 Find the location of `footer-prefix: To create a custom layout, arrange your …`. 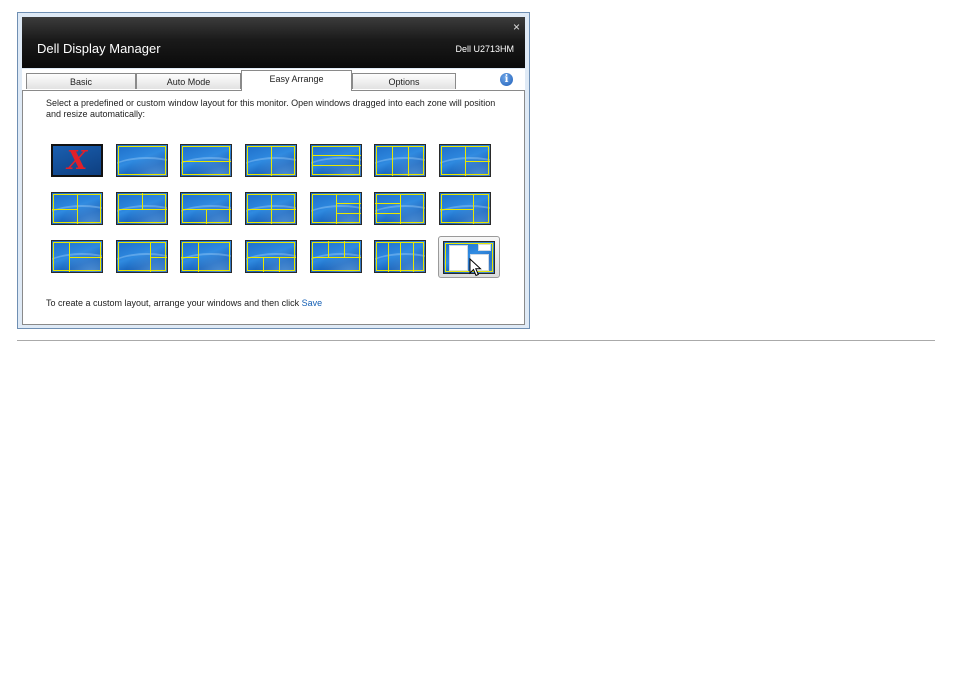

footer-prefix: To create a custom layout, arrange your … is located at coordinates (174, 303).